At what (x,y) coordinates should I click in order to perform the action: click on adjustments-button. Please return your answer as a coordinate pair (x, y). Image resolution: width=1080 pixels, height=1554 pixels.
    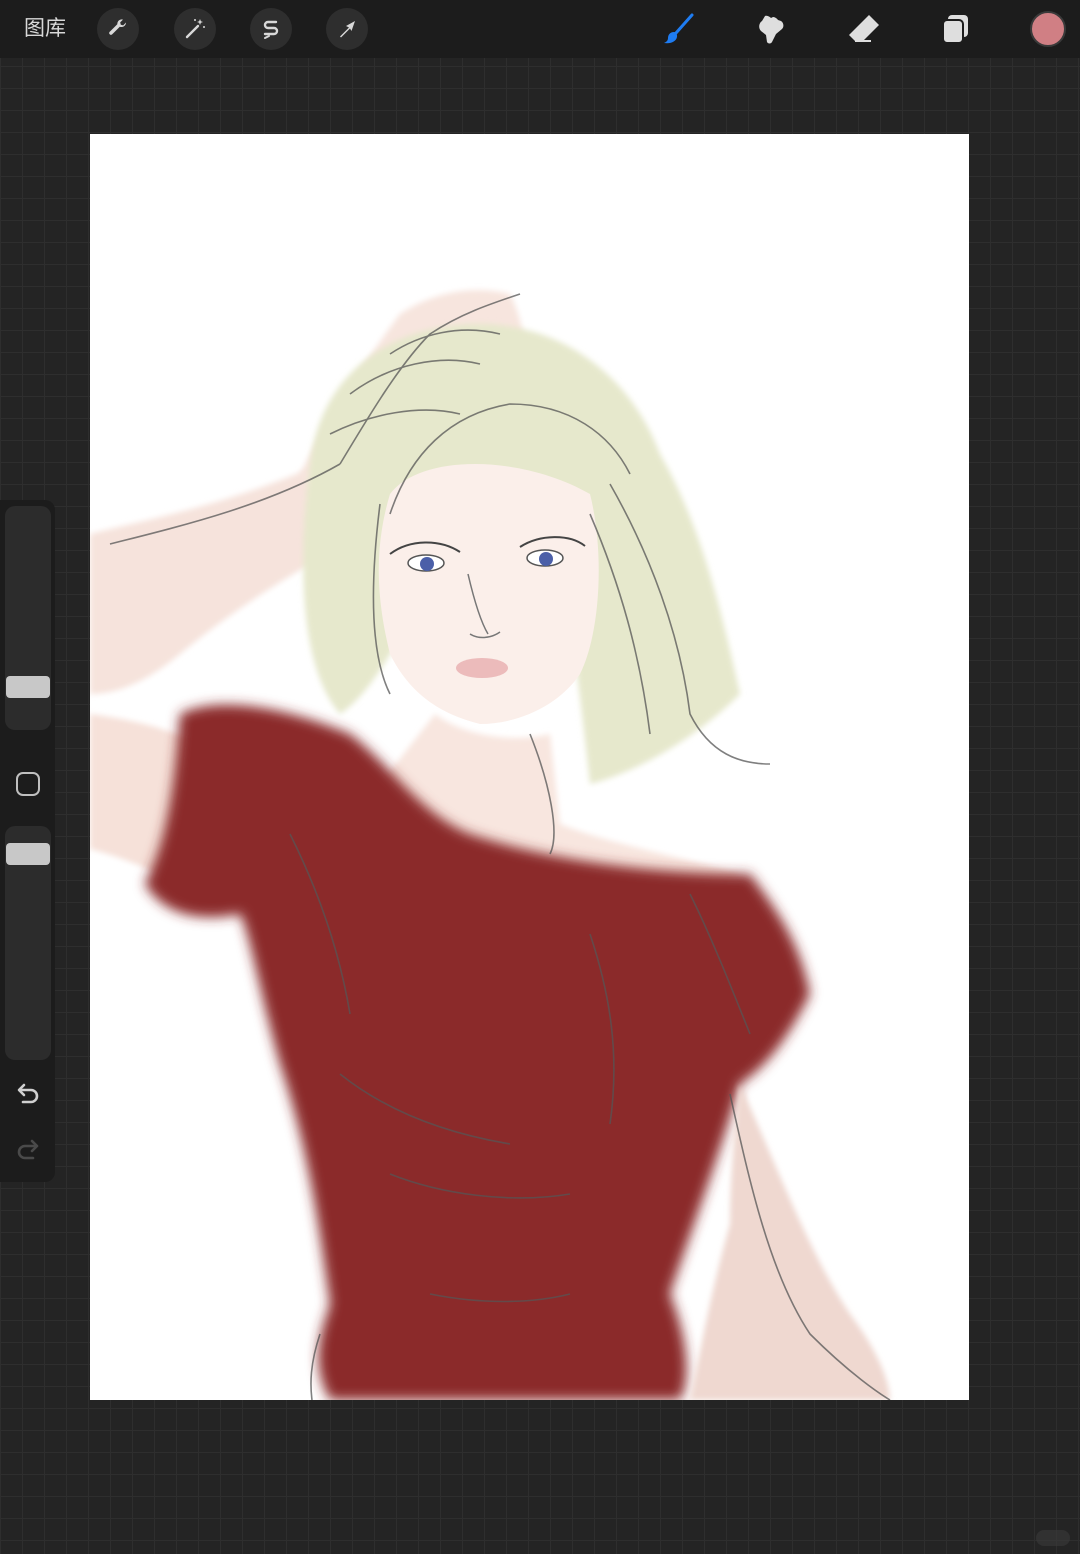
    Looking at the image, I should click on (195, 29).